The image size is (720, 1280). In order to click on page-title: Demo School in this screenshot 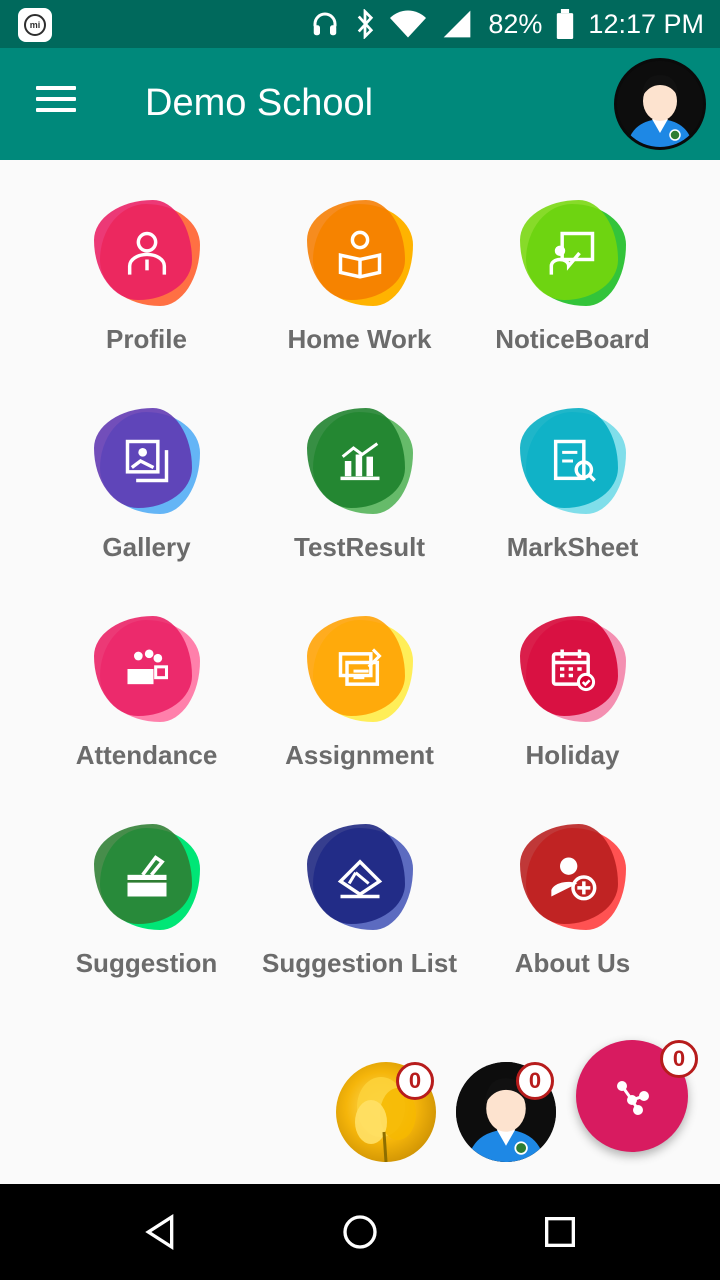, I will do `click(259, 103)`.